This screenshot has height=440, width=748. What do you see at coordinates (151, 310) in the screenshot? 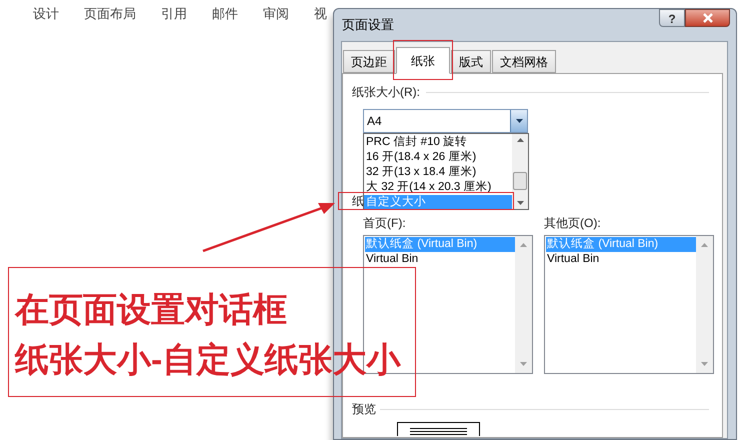
I see `callout-text: 在页面设置对话框` at bounding box center [151, 310].